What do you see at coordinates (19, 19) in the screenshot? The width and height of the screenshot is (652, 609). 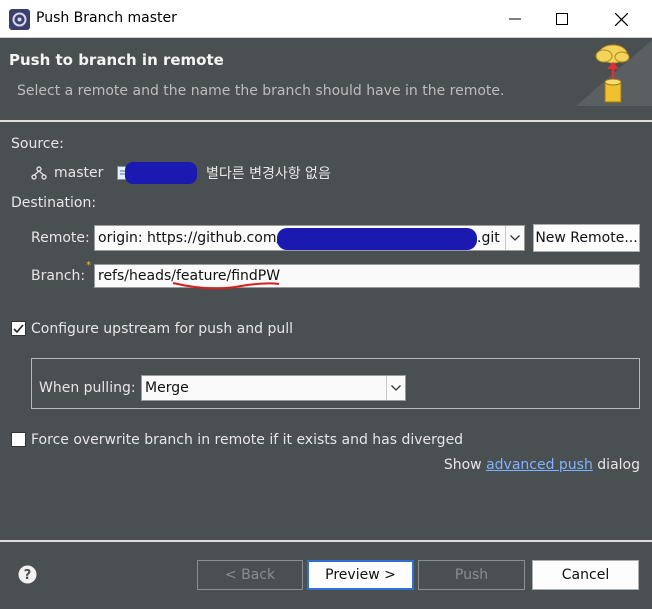 I see `eclipse-app-icon` at bounding box center [19, 19].